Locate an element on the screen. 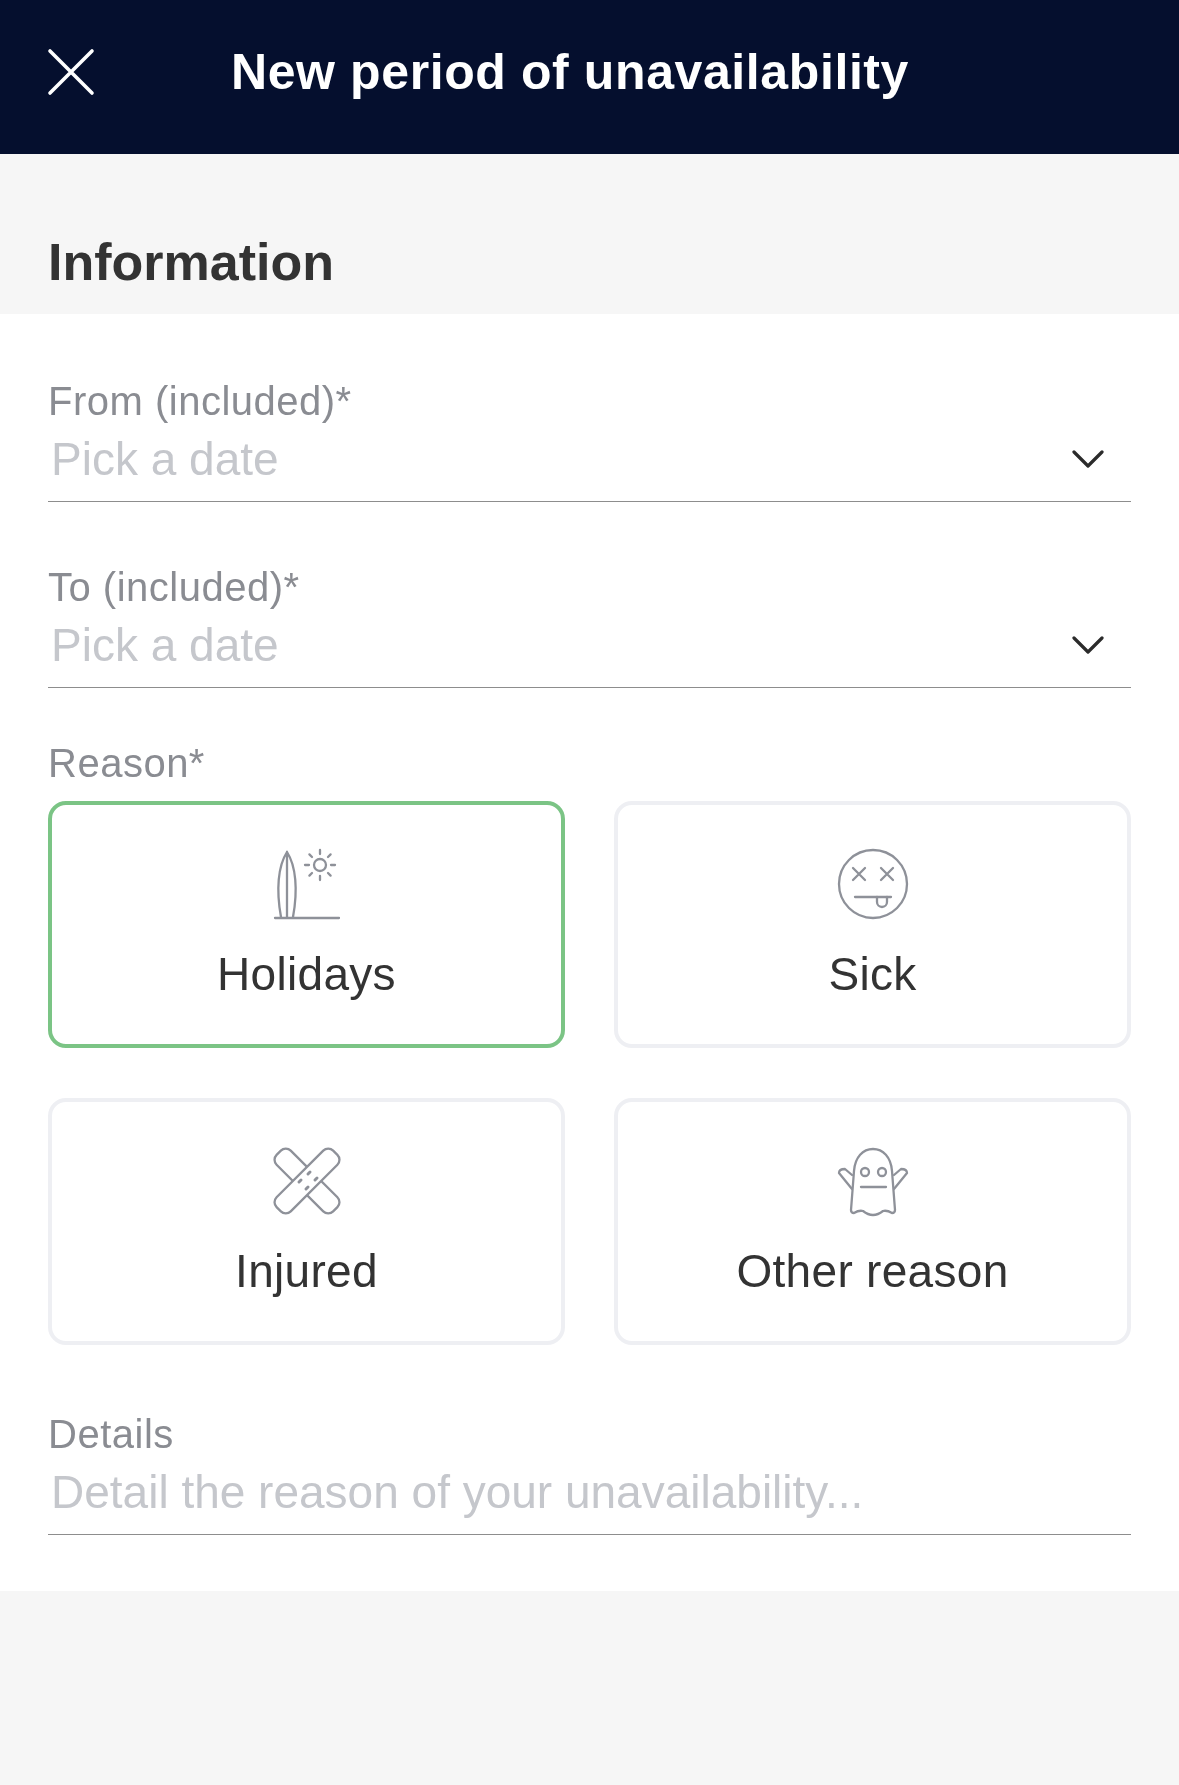 Image resolution: width=1179 pixels, height=1785 pixels. close-button is located at coordinates (71, 72).